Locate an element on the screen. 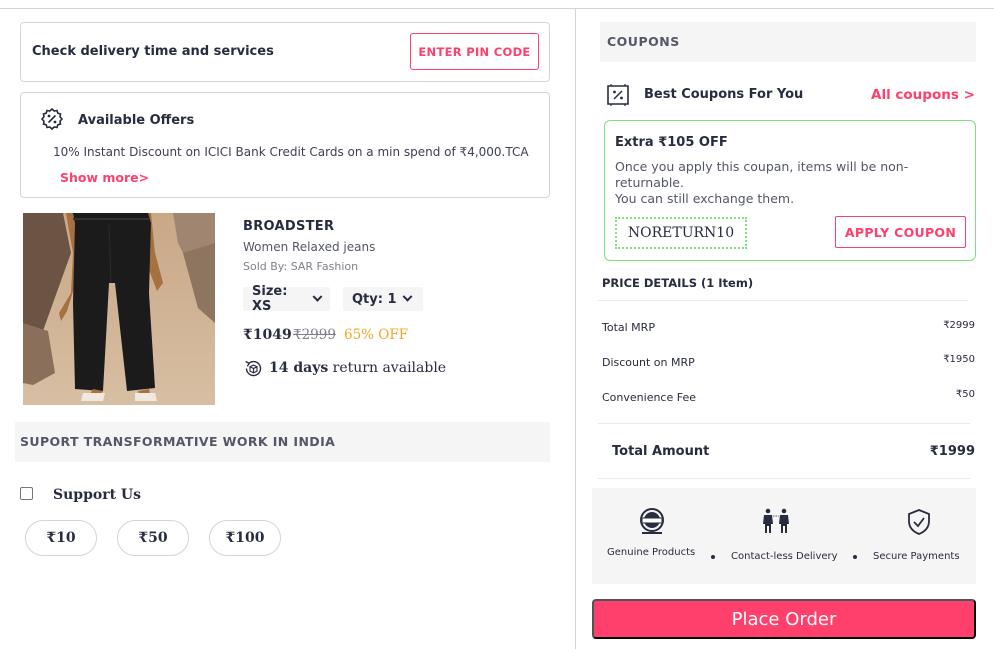  contactless-delivery-label: Contact-less Delivery is located at coordinates (784, 556).